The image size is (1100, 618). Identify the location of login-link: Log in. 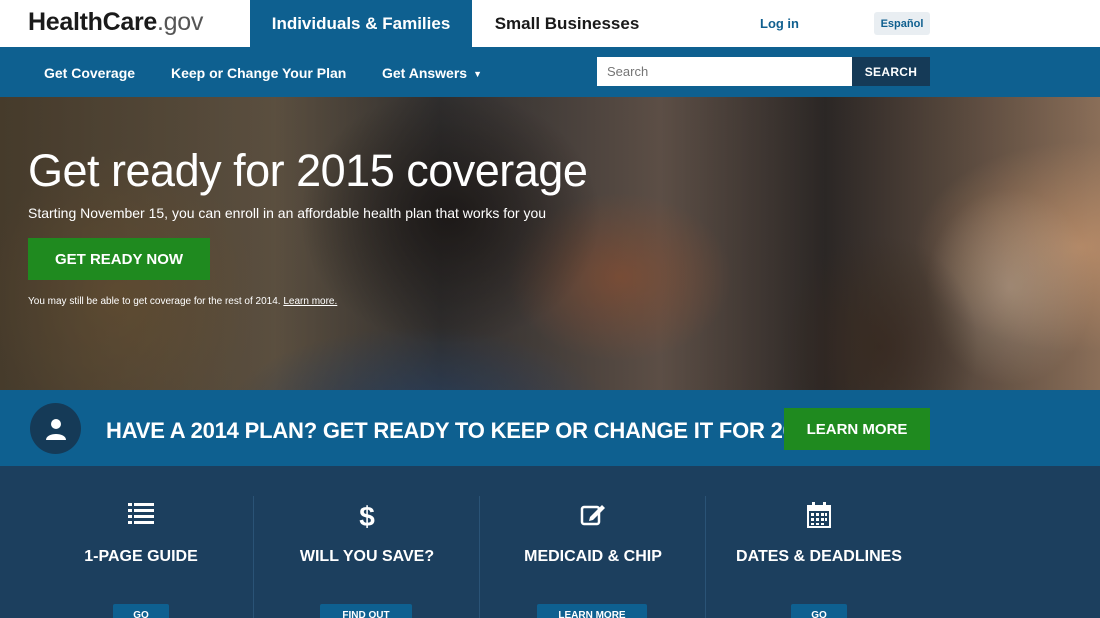
(779, 23).